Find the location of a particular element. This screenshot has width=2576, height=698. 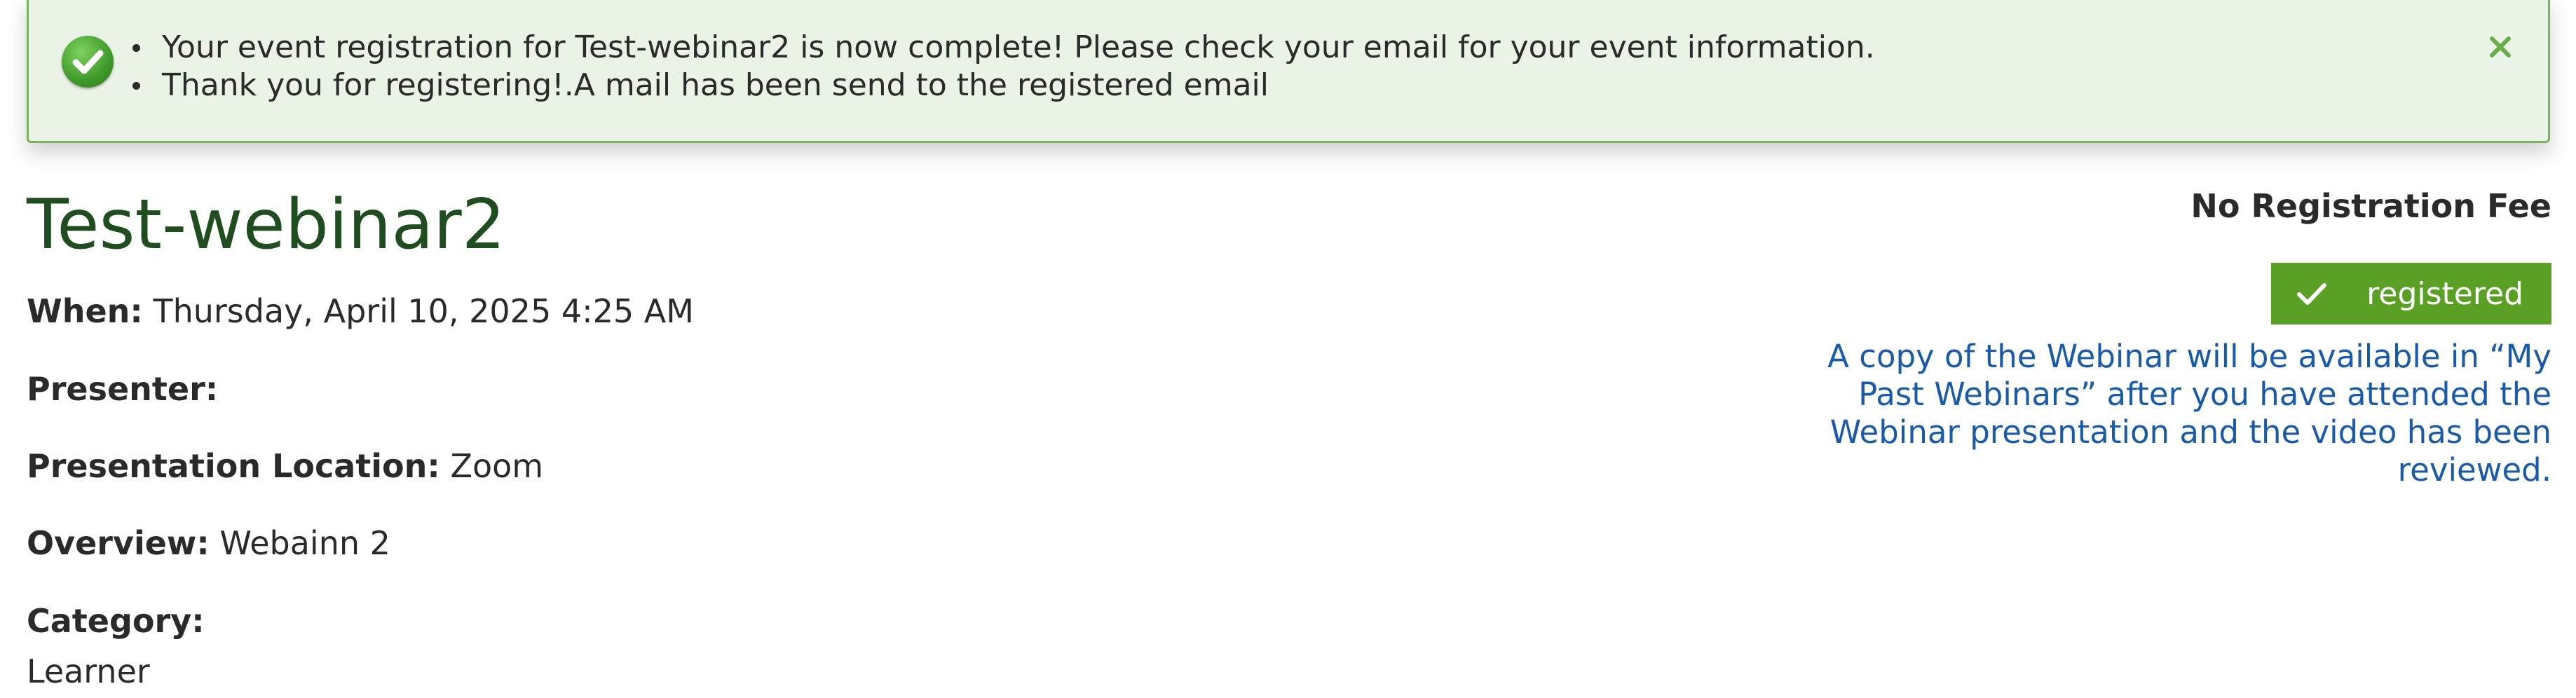

event-location: Presentation Location: Zoom is located at coordinates (285, 466).